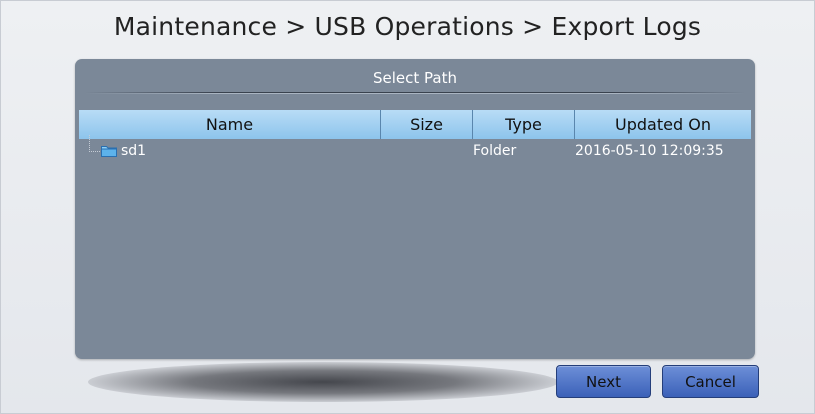  Describe the element at coordinates (134, 151) in the screenshot. I see `row-name: sd1` at that location.